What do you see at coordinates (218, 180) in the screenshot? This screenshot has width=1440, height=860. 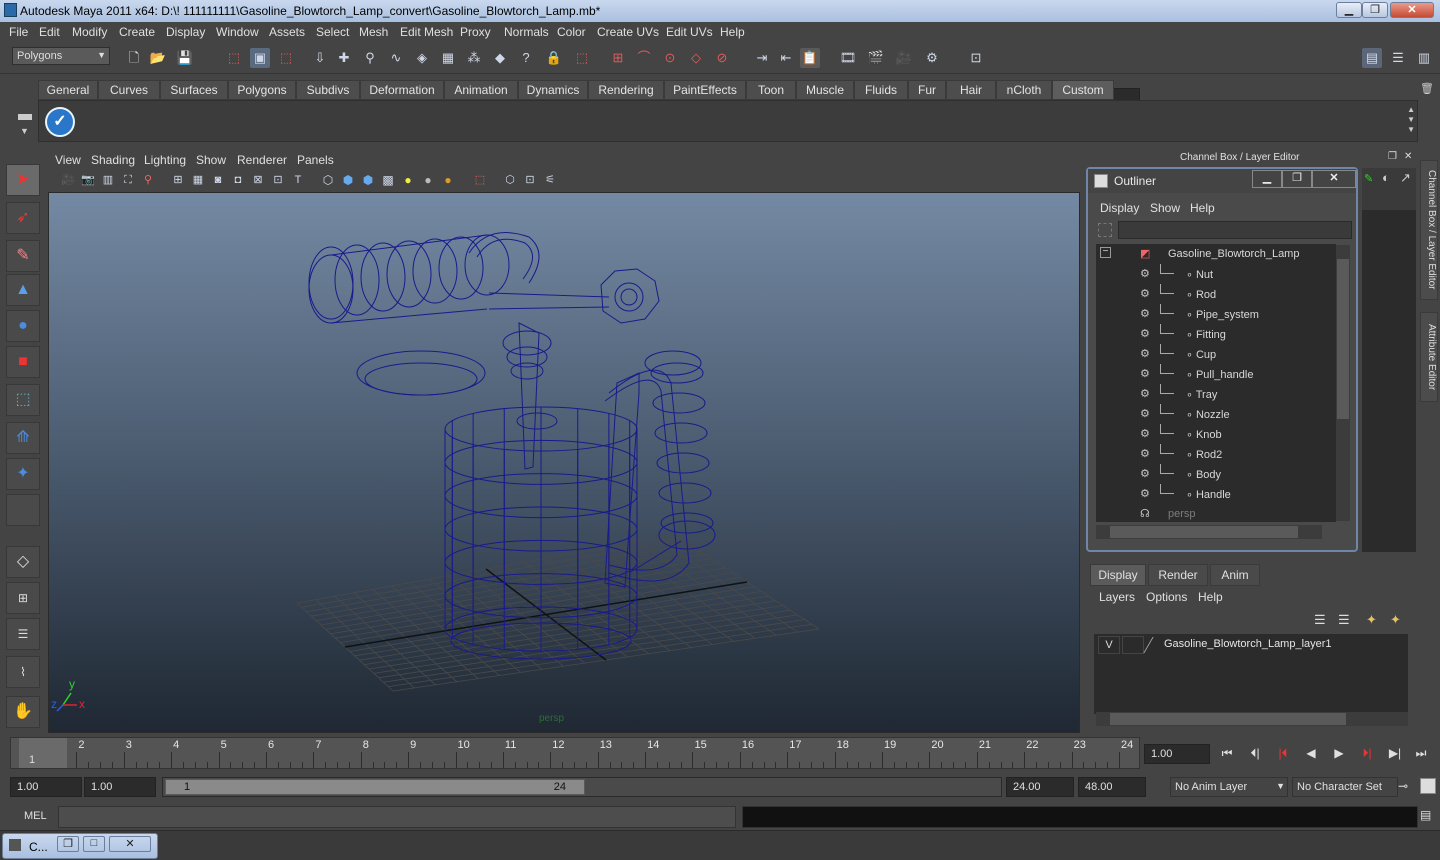 I see `smooth-shading-icon: ◙` at bounding box center [218, 180].